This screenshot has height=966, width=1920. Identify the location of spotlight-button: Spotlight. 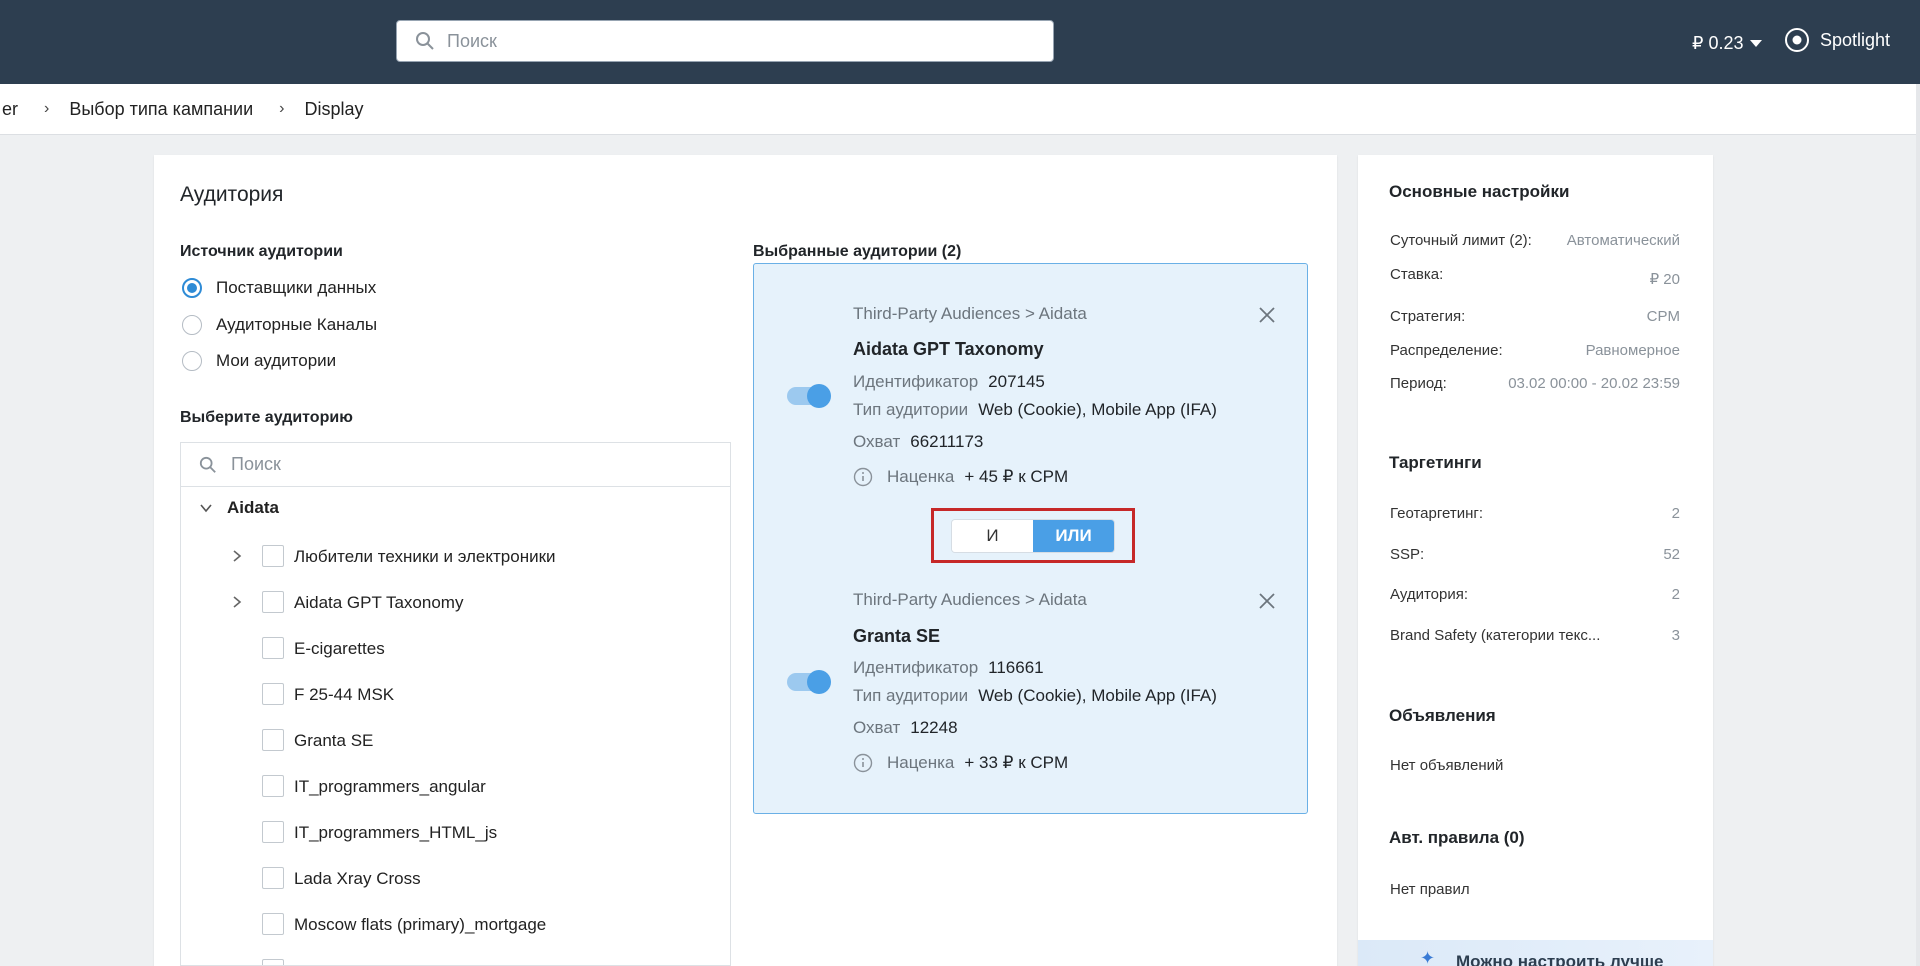
(1837, 40).